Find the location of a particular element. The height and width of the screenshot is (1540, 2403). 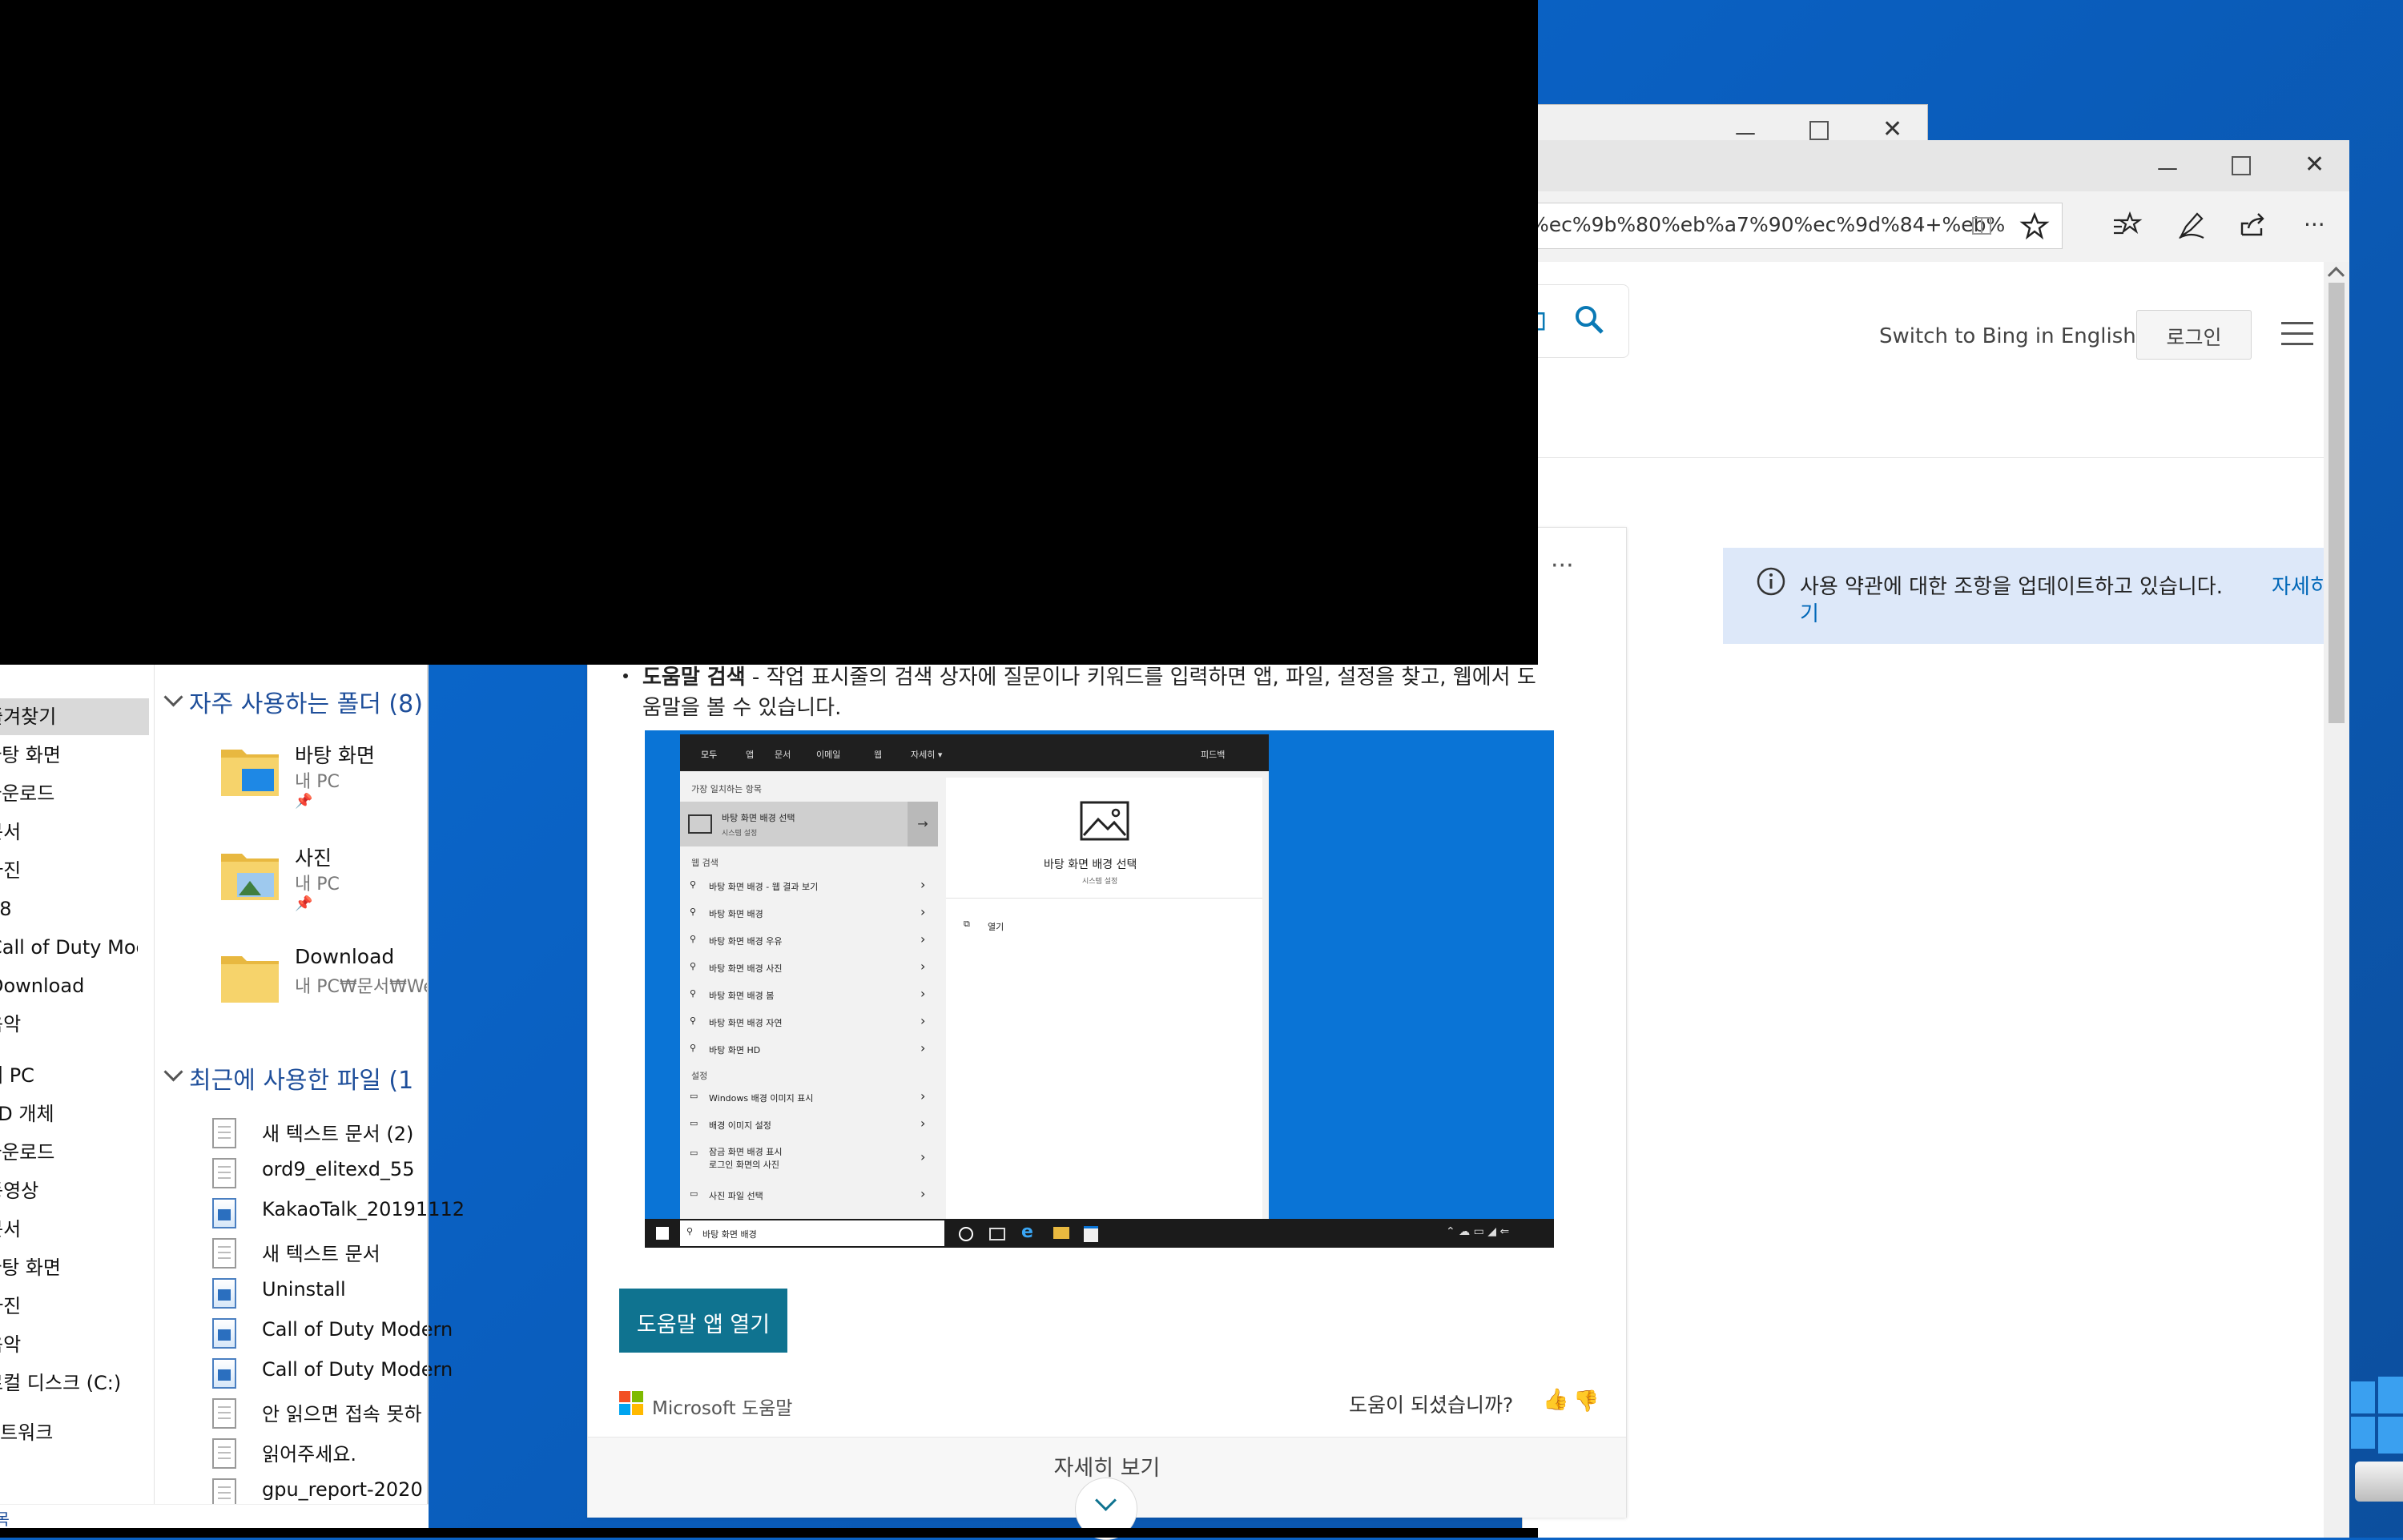

share-icon is located at coordinates (2253, 225).